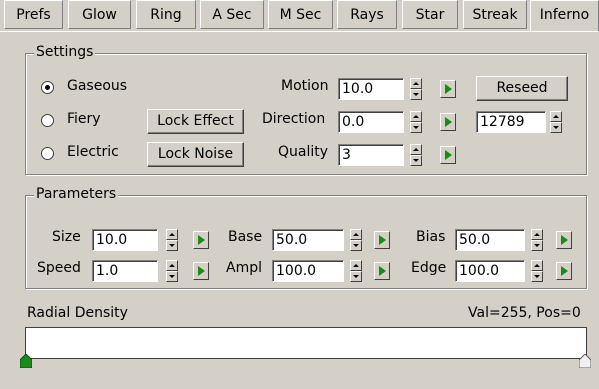 This screenshot has height=389, width=599. What do you see at coordinates (84, 119) in the screenshot?
I see `fiery-label: Fiery` at bounding box center [84, 119].